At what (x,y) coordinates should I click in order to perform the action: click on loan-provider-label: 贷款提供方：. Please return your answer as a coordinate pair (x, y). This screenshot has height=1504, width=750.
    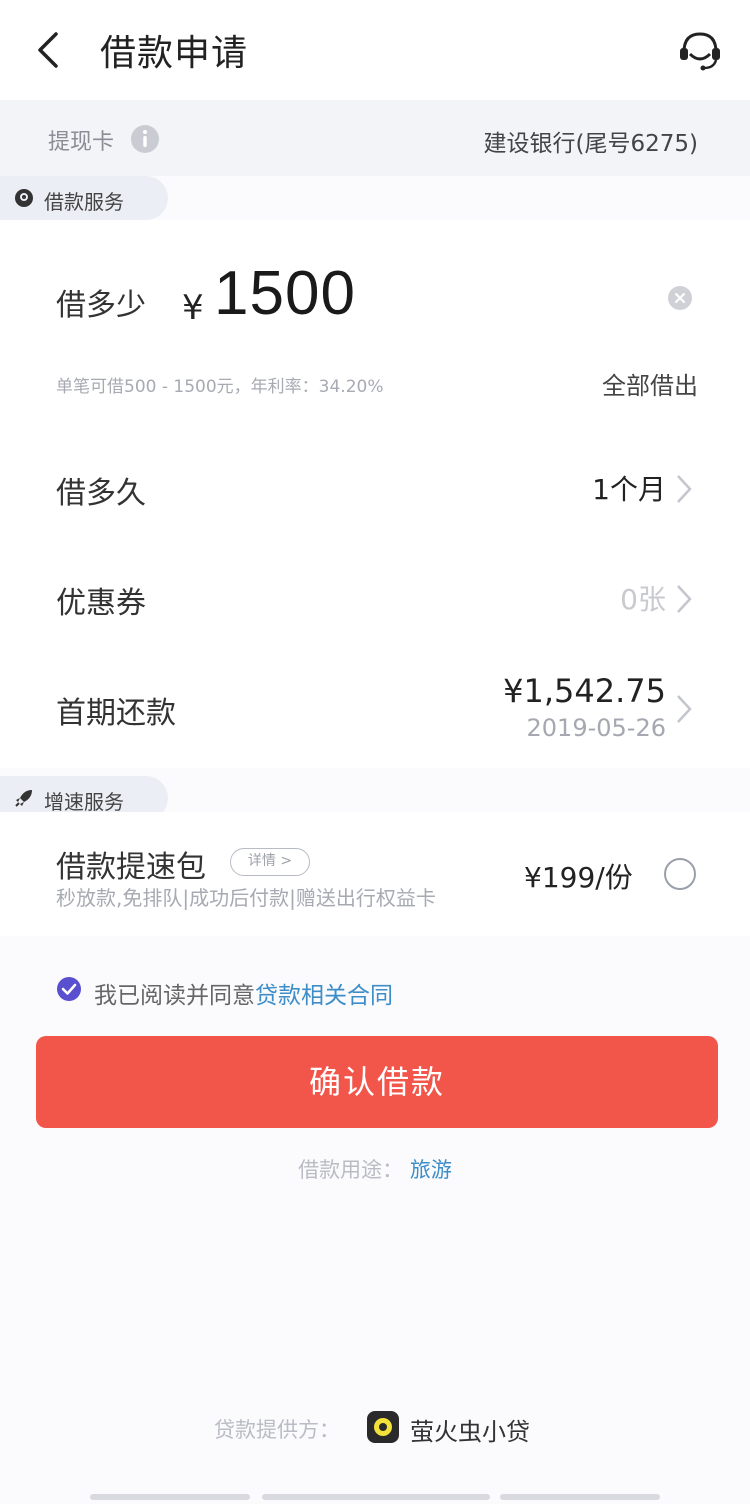
    Looking at the image, I should click on (277, 1430).